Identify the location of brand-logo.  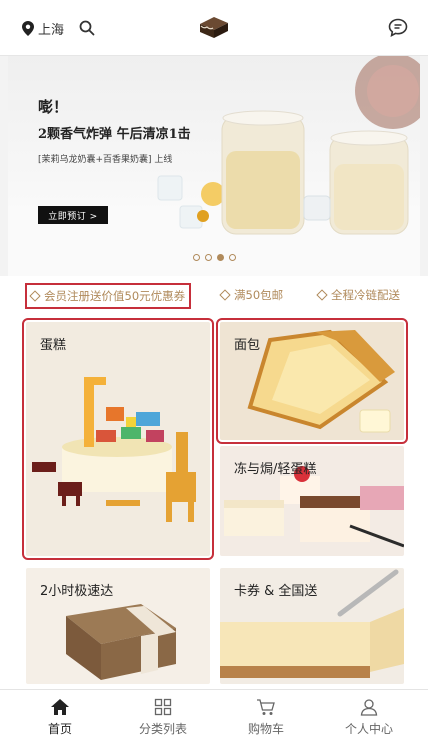
(214, 29).